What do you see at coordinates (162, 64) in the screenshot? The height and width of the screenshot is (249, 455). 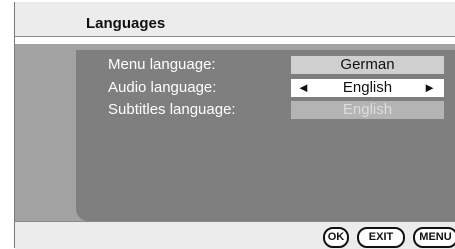 I see `menu-language-label: Menu language:` at bounding box center [162, 64].